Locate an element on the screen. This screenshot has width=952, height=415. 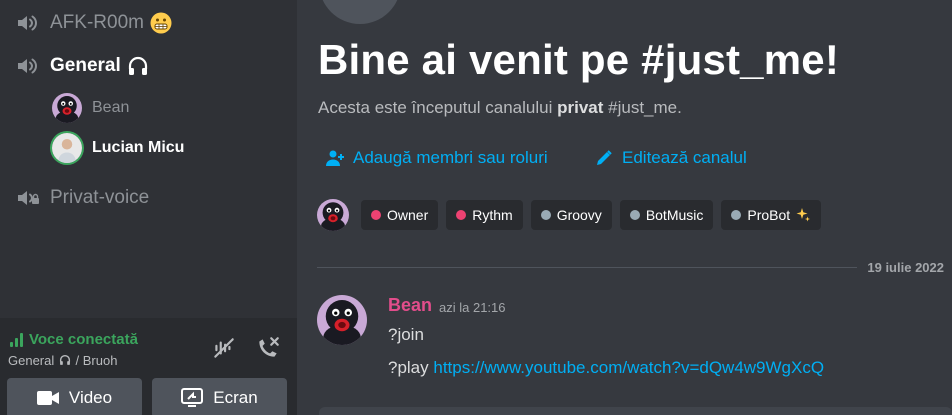
role-pill-botmusic: BotMusic is located at coordinates (666, 215).